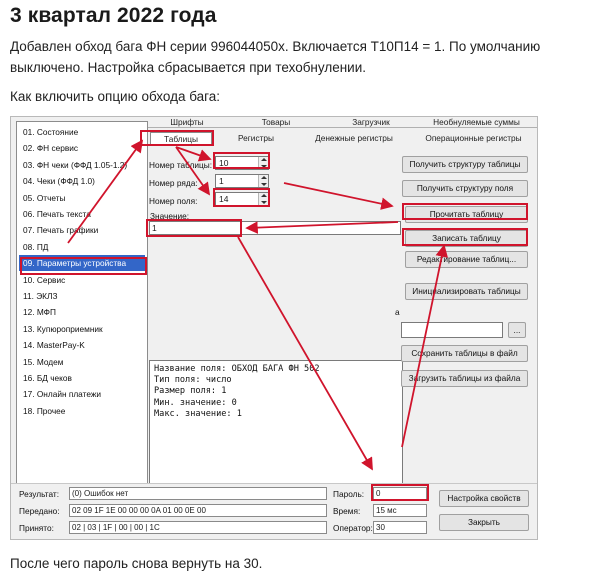 The image size is (596, 578). I want to click on tab-fonts: Шрифты, so click(187, 122).